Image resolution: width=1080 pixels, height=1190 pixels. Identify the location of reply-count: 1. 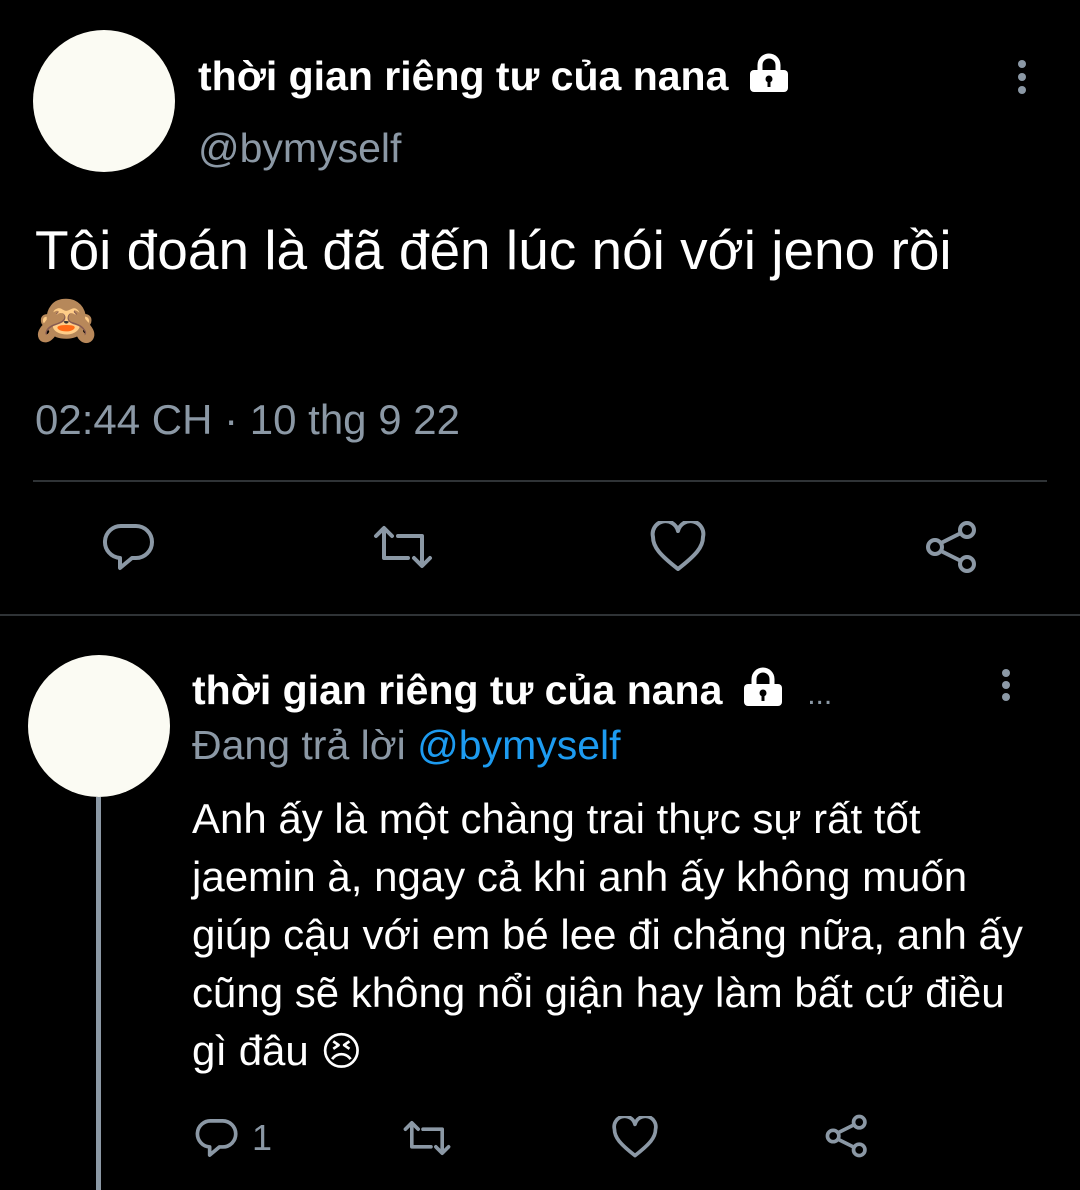
(262, 1137).